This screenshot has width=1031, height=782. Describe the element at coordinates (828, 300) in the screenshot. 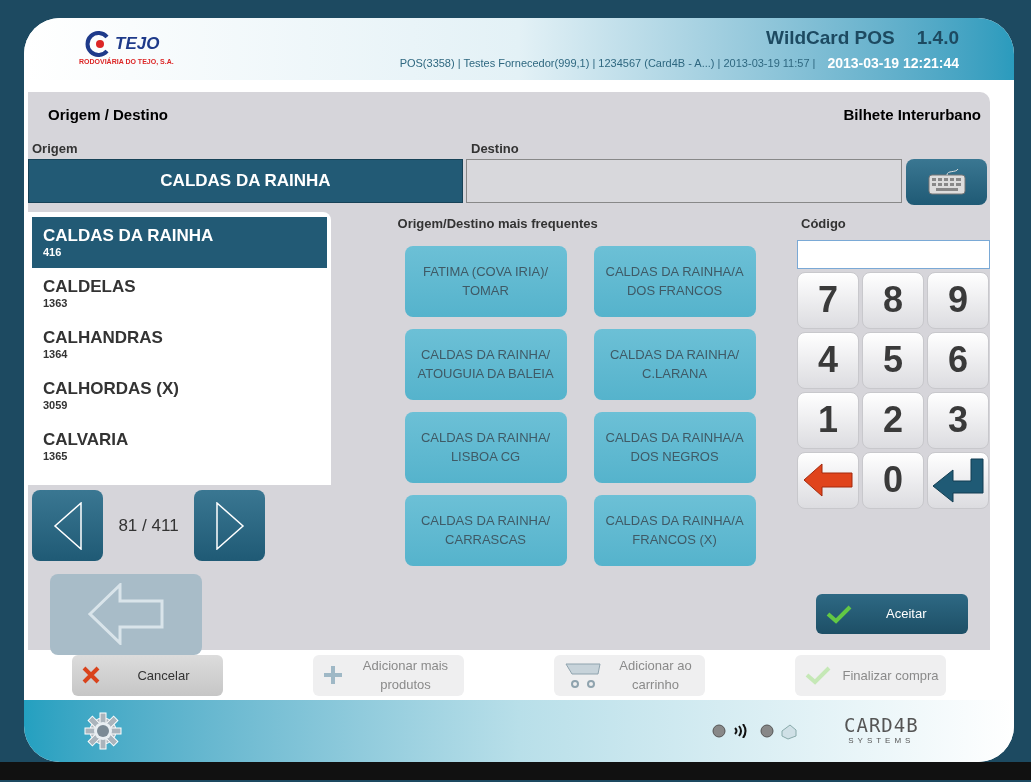

I see `digit-key: 7` at that location.